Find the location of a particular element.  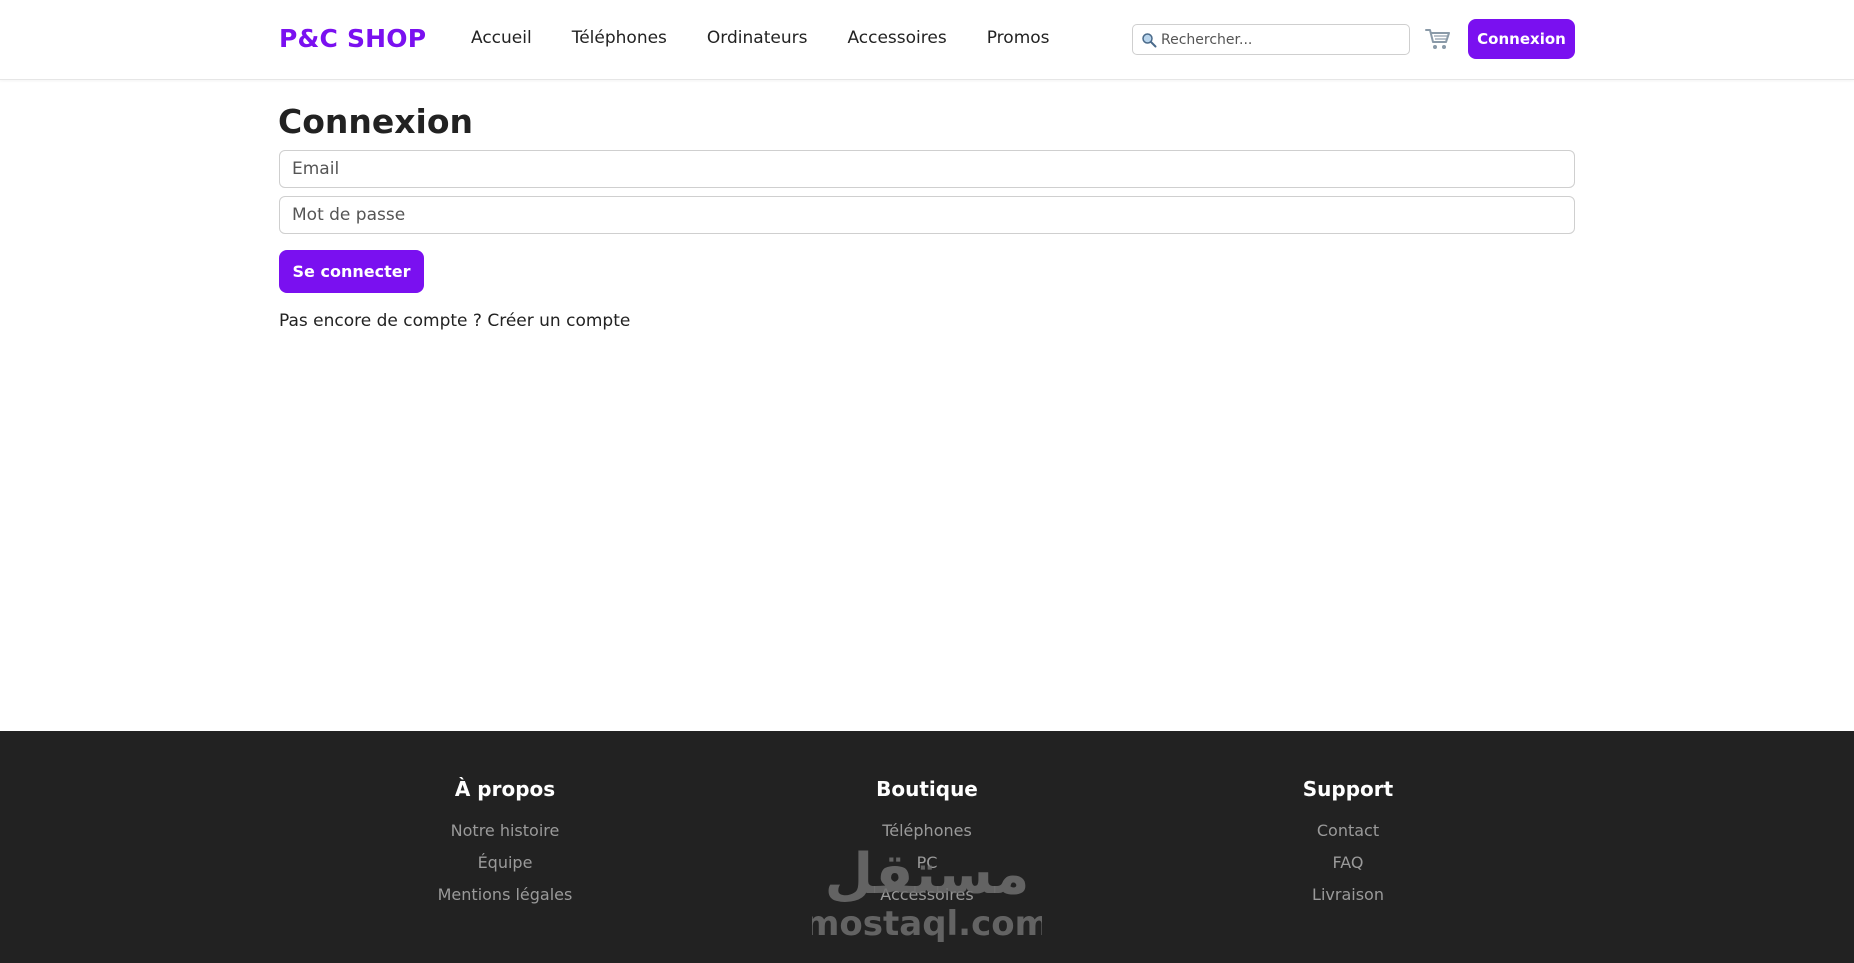

nav-item-promos: Promos is located at coordinates (1018, 38).